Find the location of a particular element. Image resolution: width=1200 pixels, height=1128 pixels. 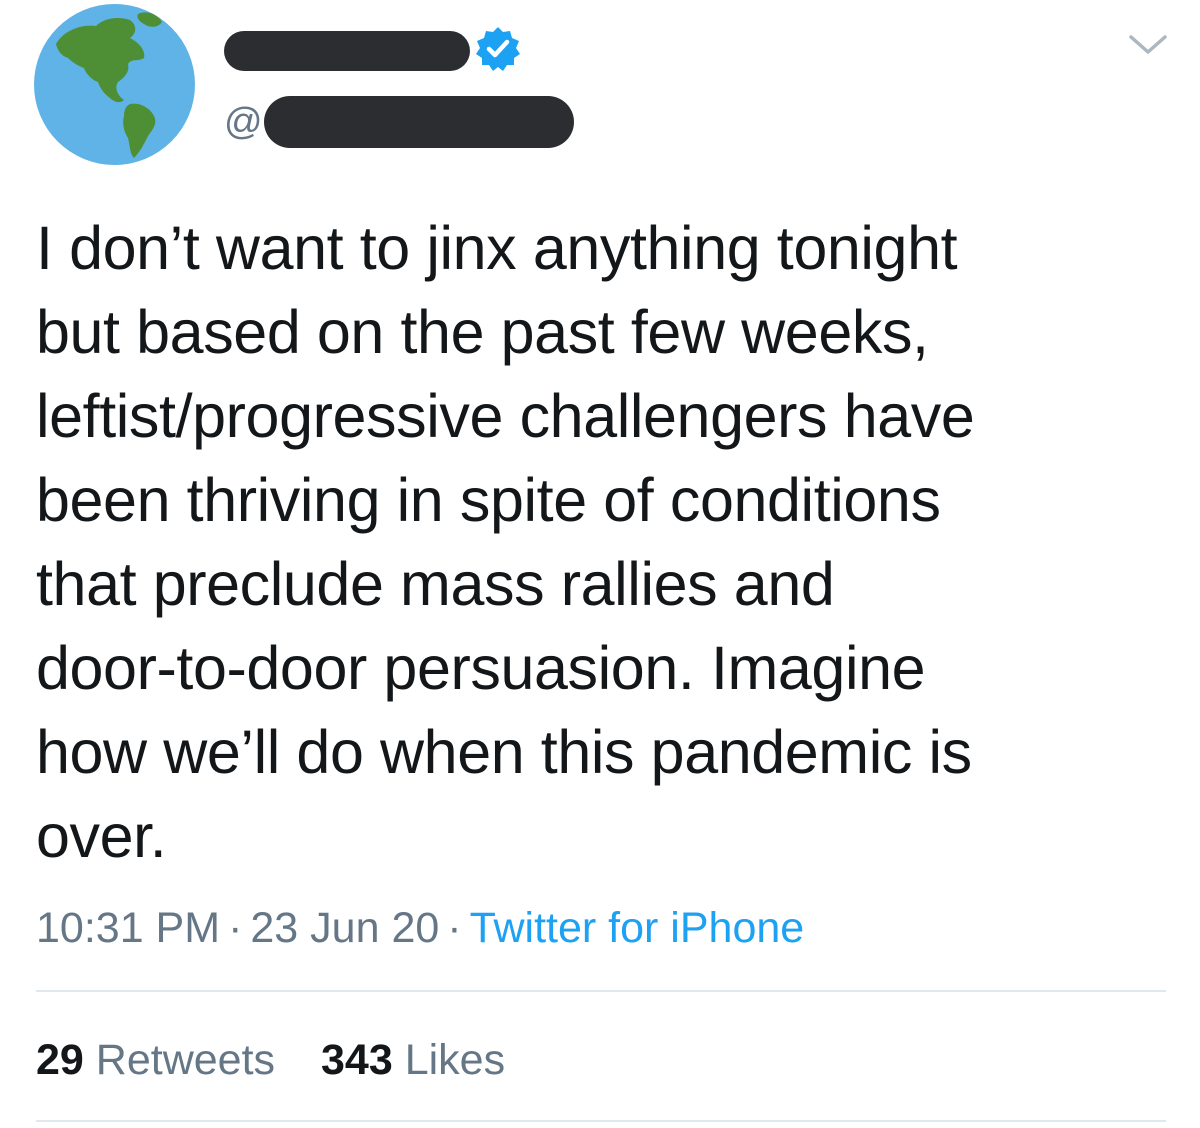

likes-stat: 343 Likes is located at coordinates (413, 1060).